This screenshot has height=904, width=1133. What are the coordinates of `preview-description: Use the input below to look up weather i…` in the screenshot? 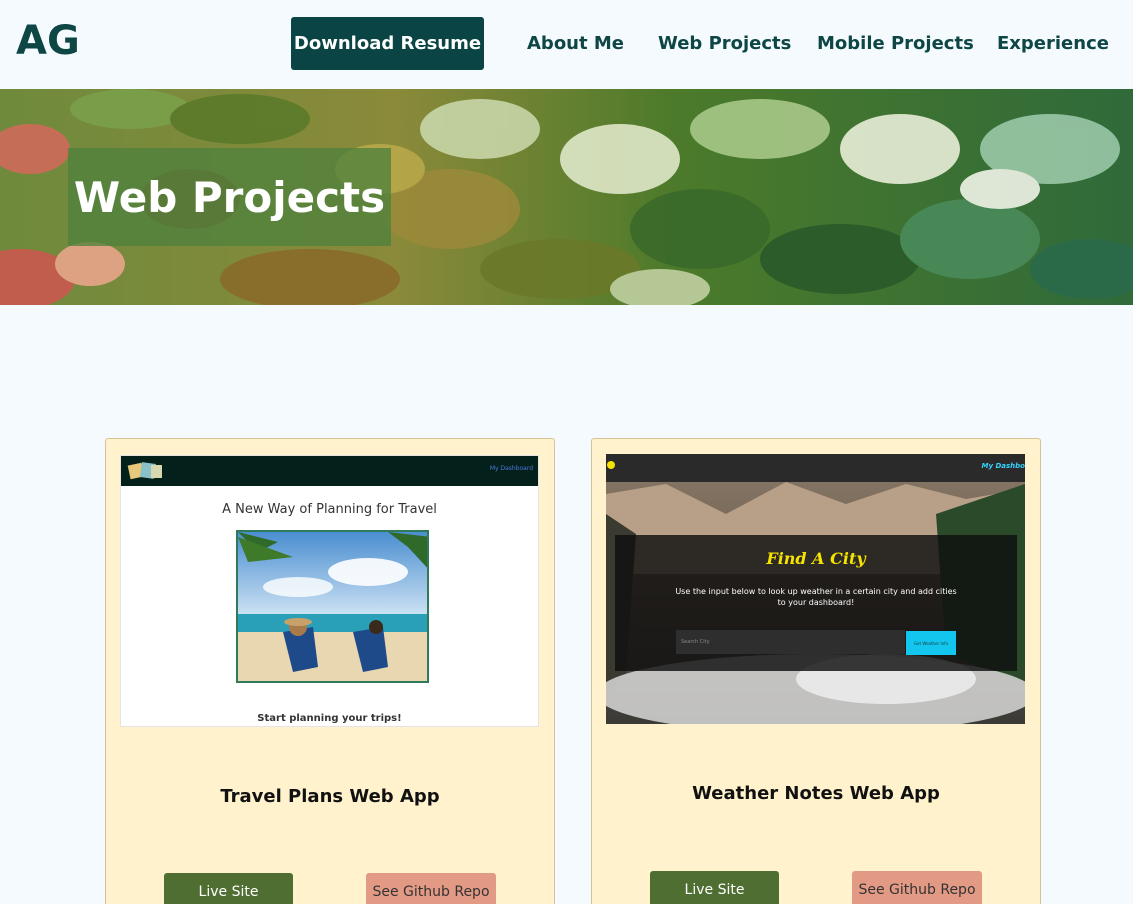 It's located at (816, 597).